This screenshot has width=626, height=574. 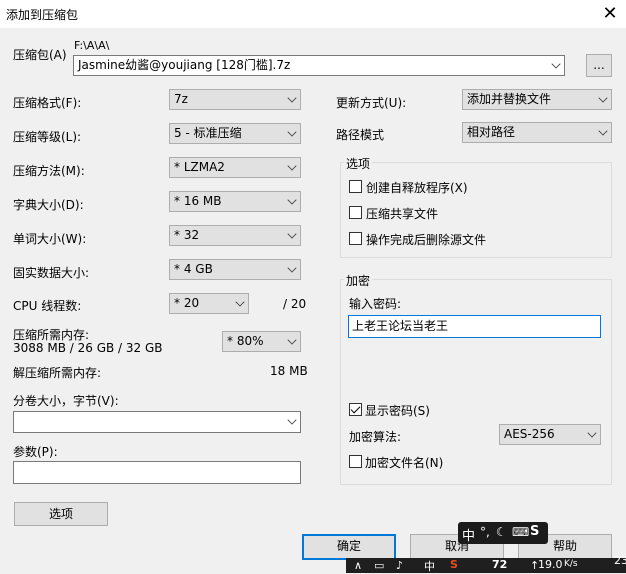 What do you see at coordinates (520, 532) in the screenshot?
I see `keyboard-icon: ⌨` at bounding box center [520, 532].